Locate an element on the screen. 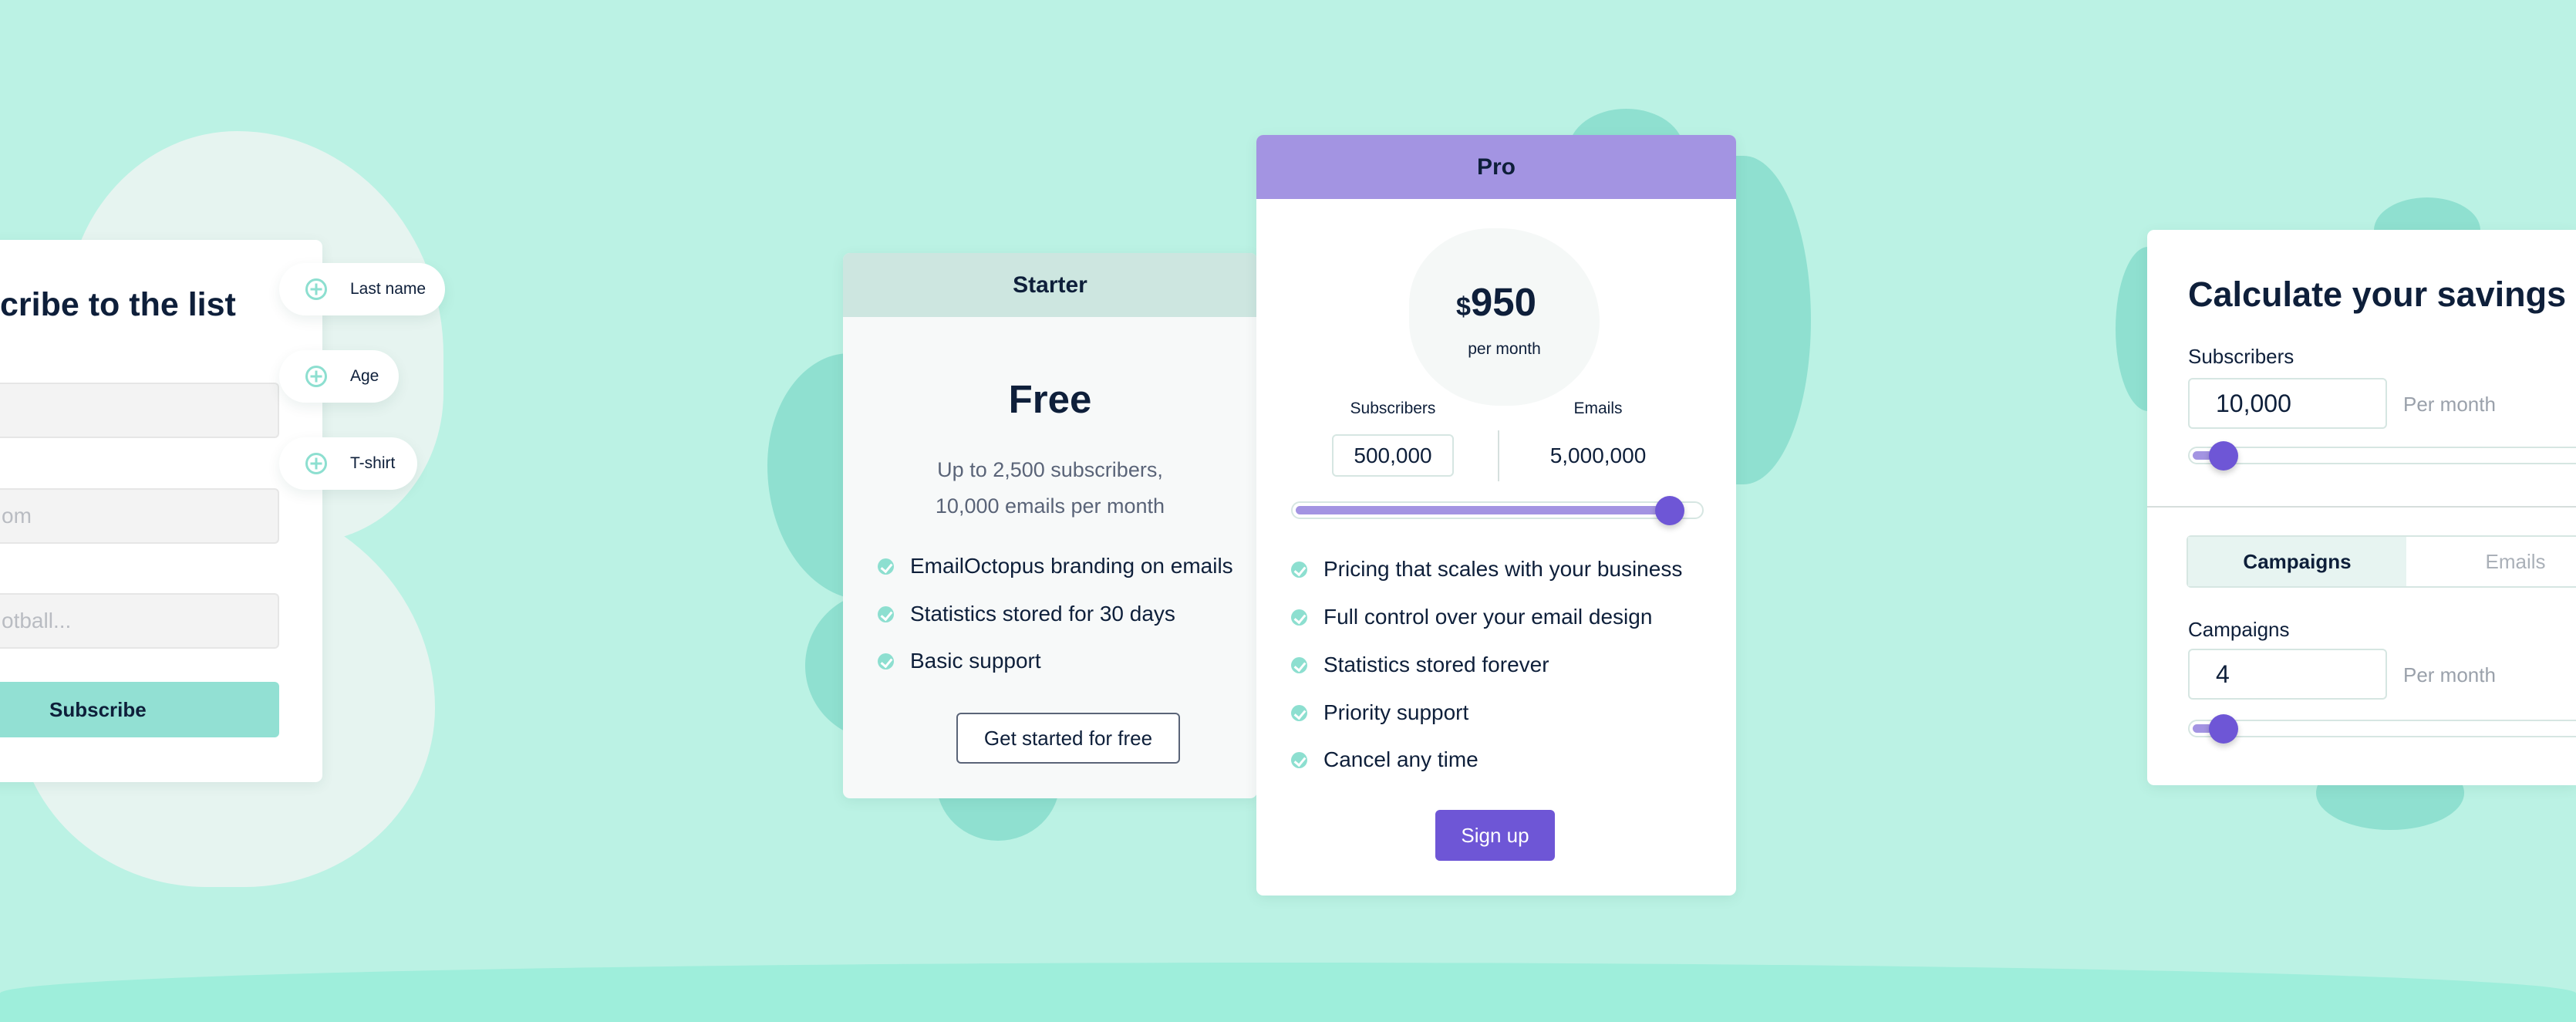 The image size is (2576, 1022). tab-campaigns: Campaigns is located at coordinates (2297, 561).